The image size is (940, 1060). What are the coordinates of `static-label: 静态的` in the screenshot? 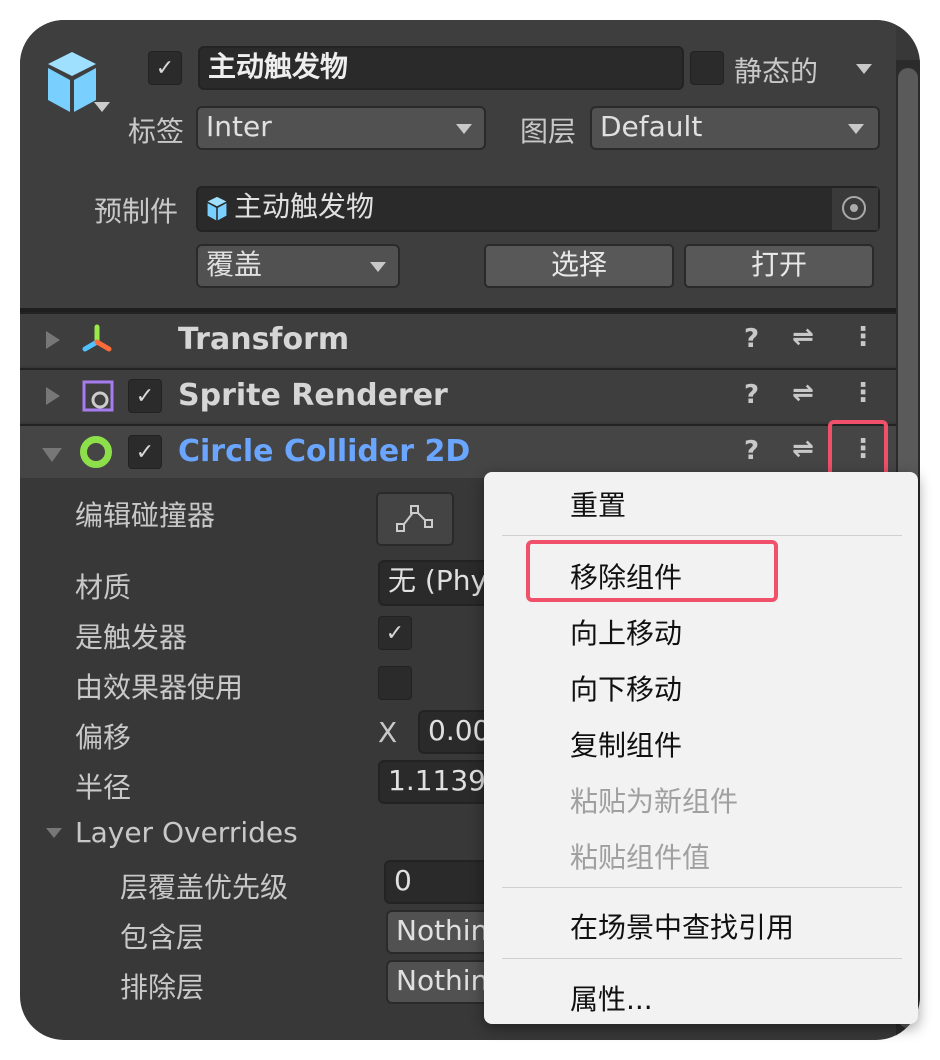 It's located at (776, 71).